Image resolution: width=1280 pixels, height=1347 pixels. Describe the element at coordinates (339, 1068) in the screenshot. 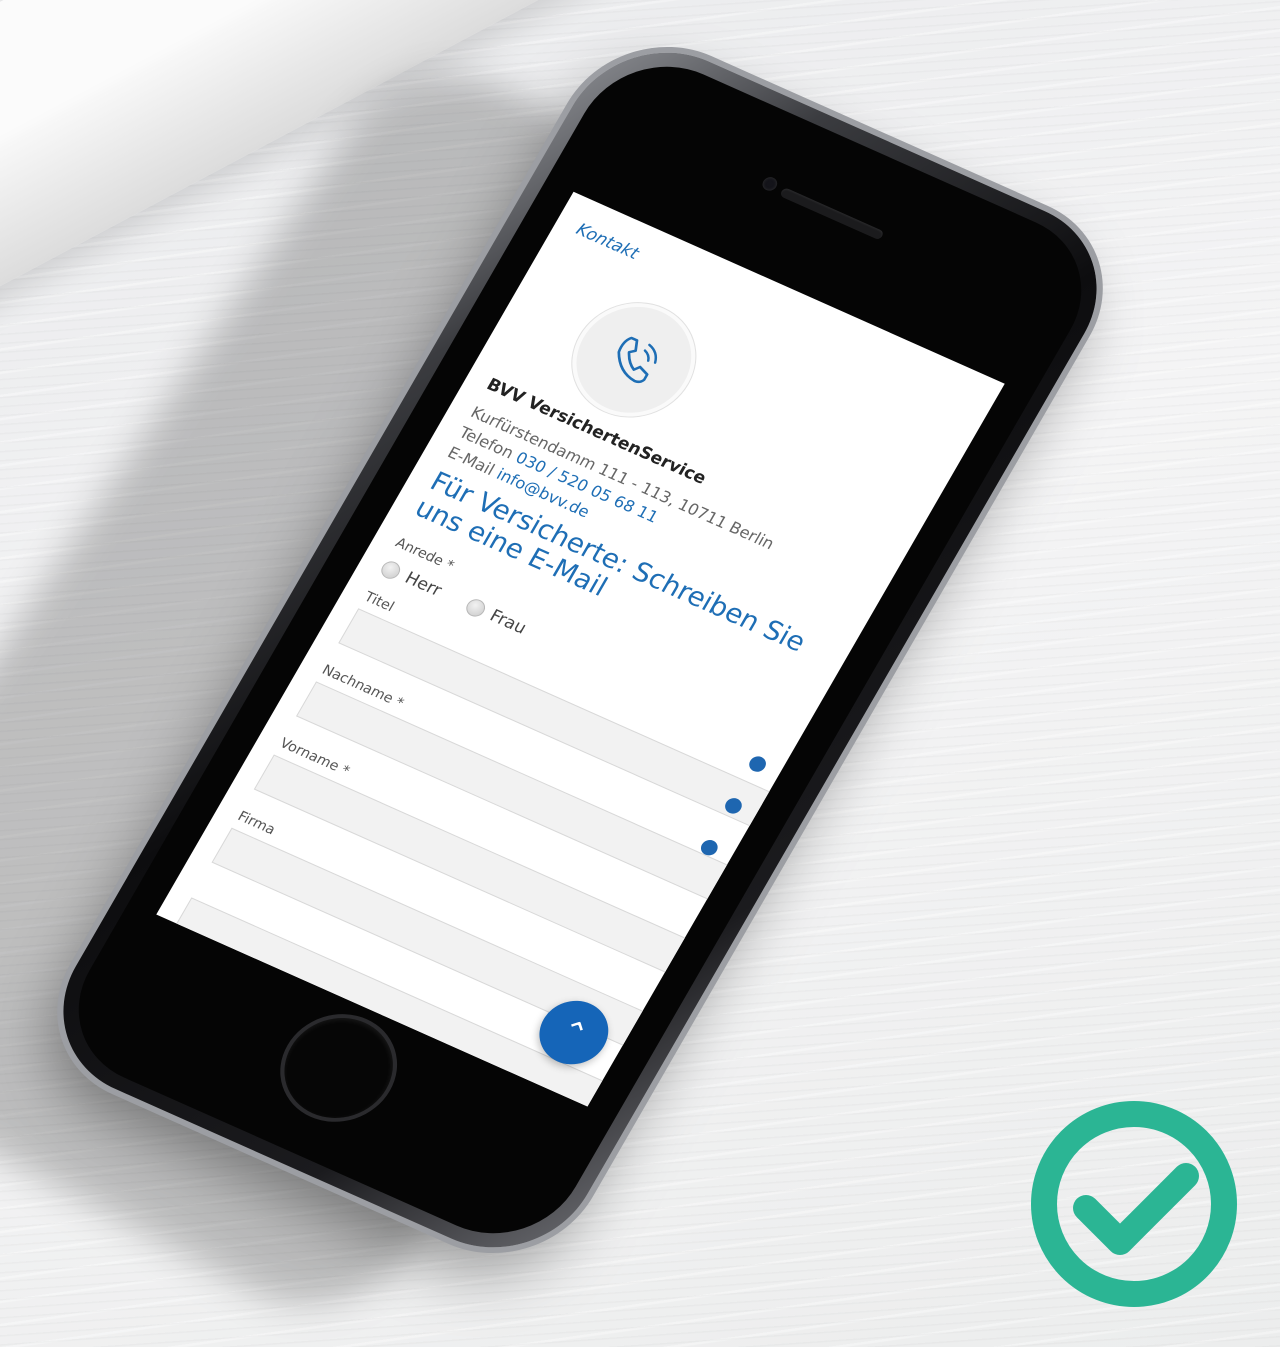

I see `home-button` at that location.